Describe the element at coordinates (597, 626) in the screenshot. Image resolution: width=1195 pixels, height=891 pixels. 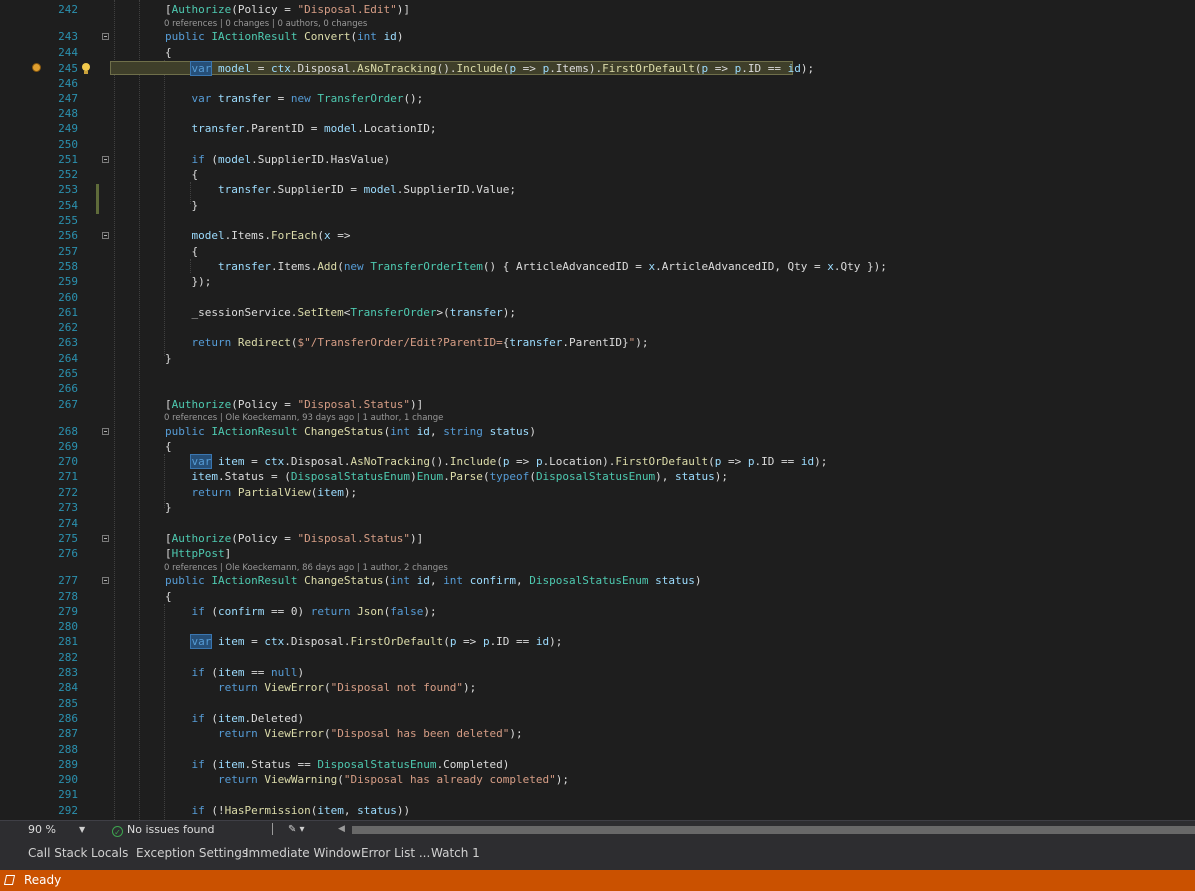
I see `code-line: 280` at that location.